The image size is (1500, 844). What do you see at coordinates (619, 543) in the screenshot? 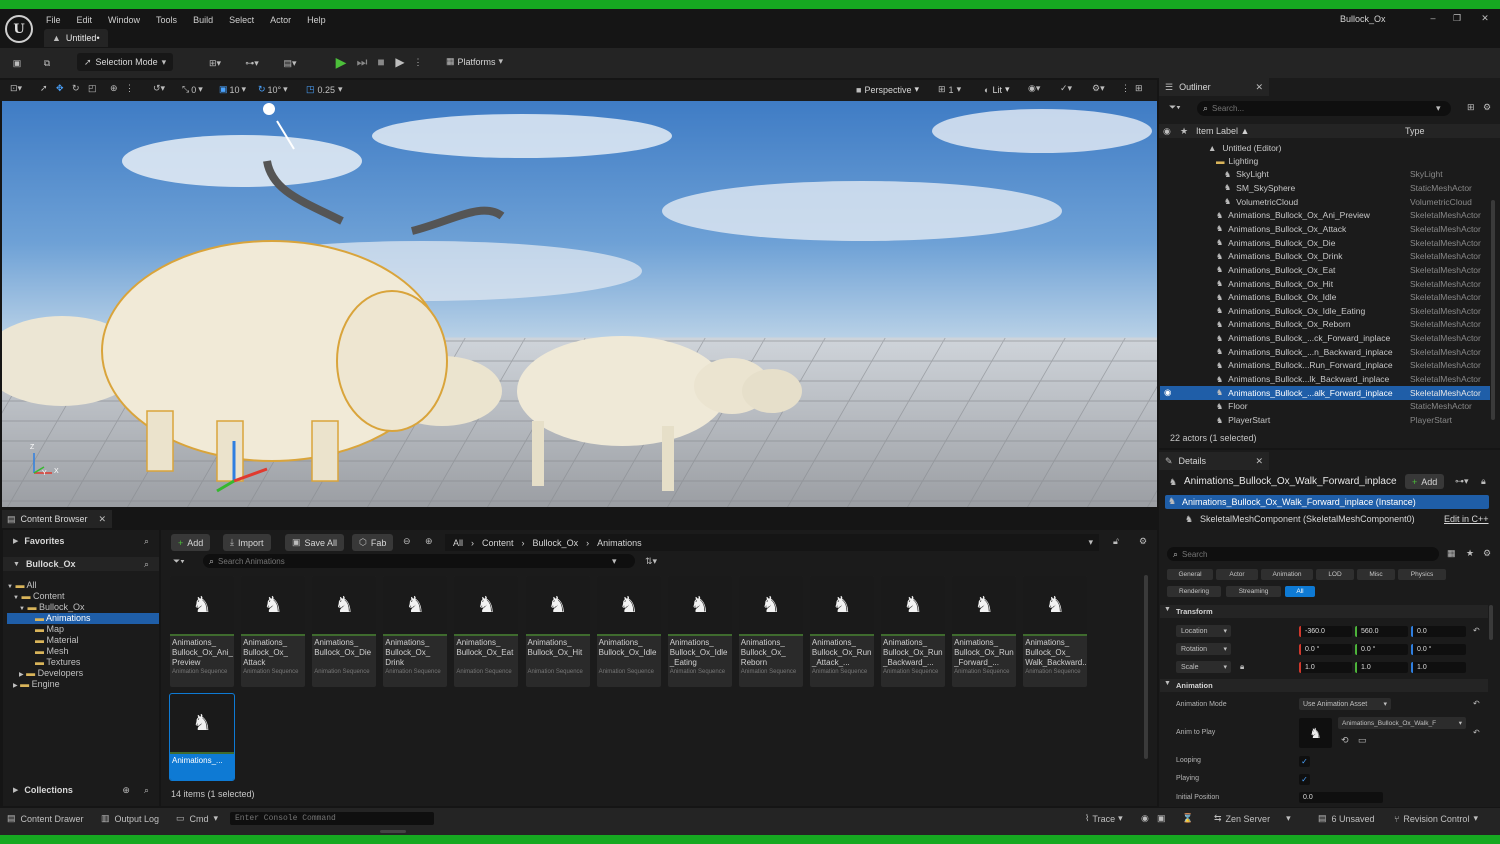
I see `path-animations: Animations` at bounding box center [619, 543].